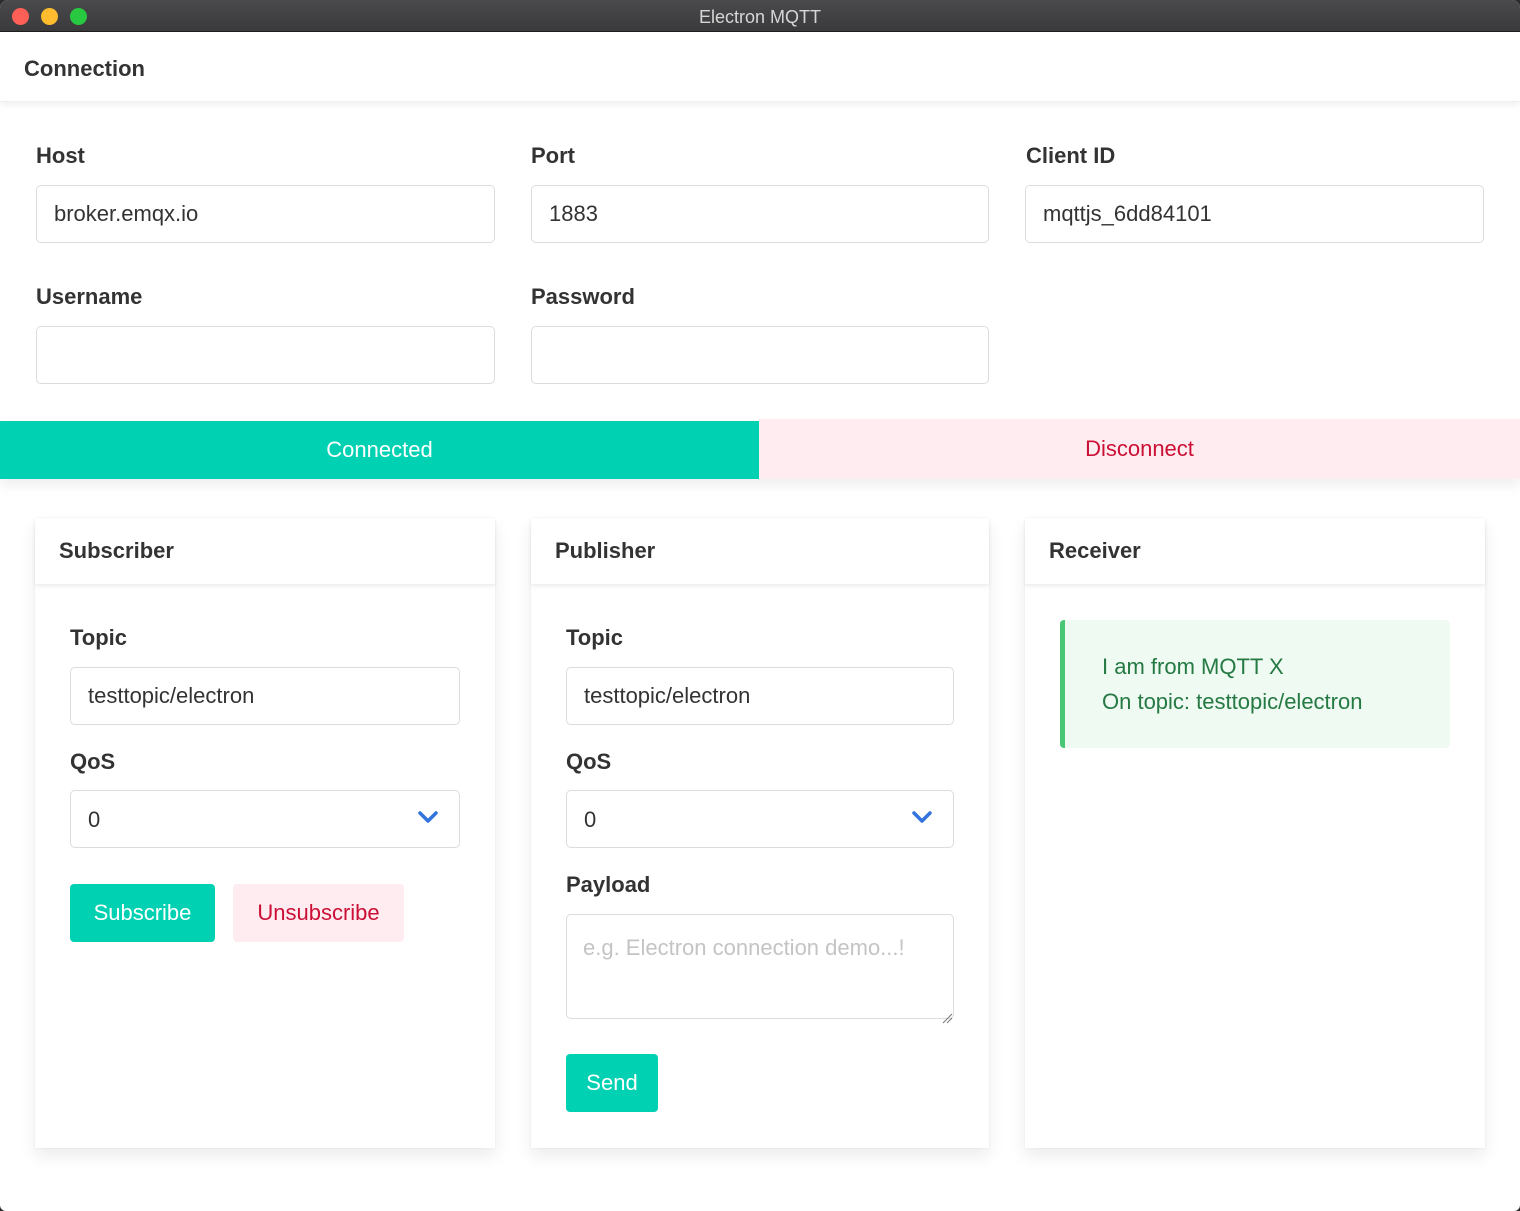 The height and width of the screenshot is (1211, 1520). Describe the element at coordinates (265, 551) in the screenshot. I see `subscriber-card-header: Subscriber` at that location.